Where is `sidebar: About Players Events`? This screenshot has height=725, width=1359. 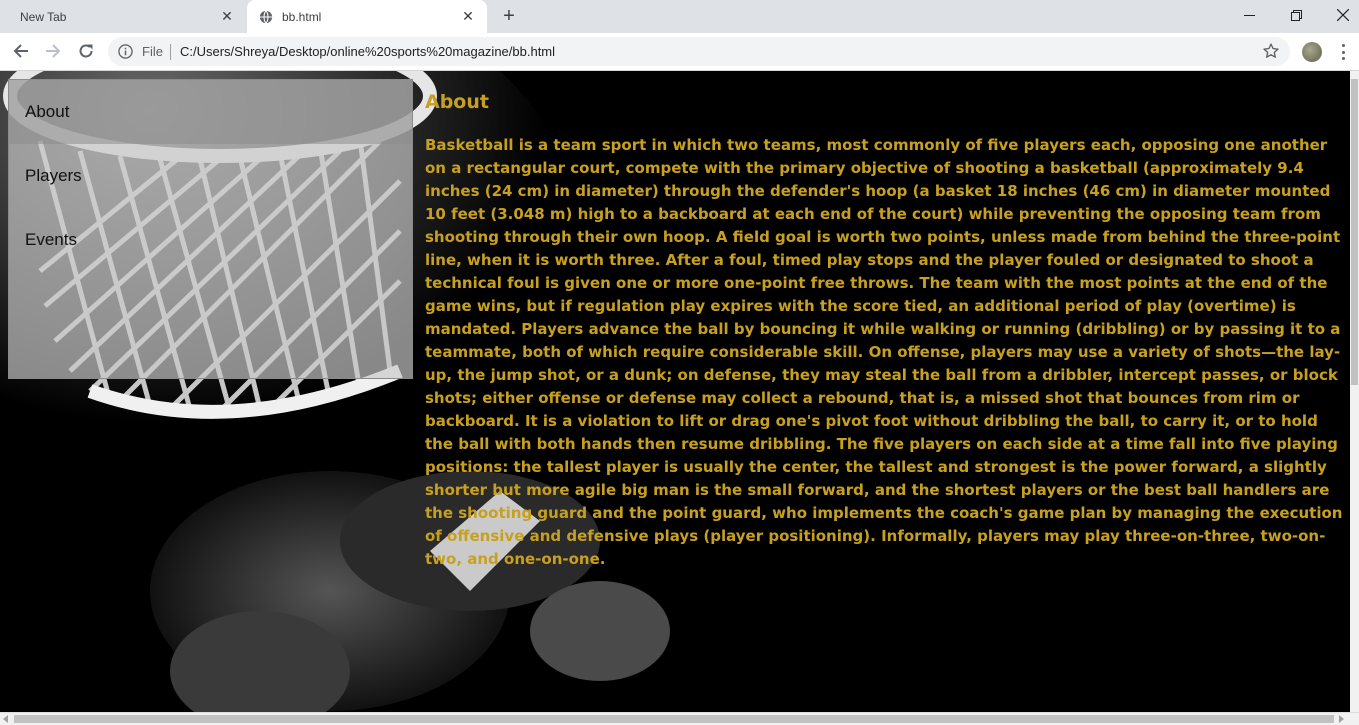 sidebar: About Players Events is located at coordinates (210, 229).